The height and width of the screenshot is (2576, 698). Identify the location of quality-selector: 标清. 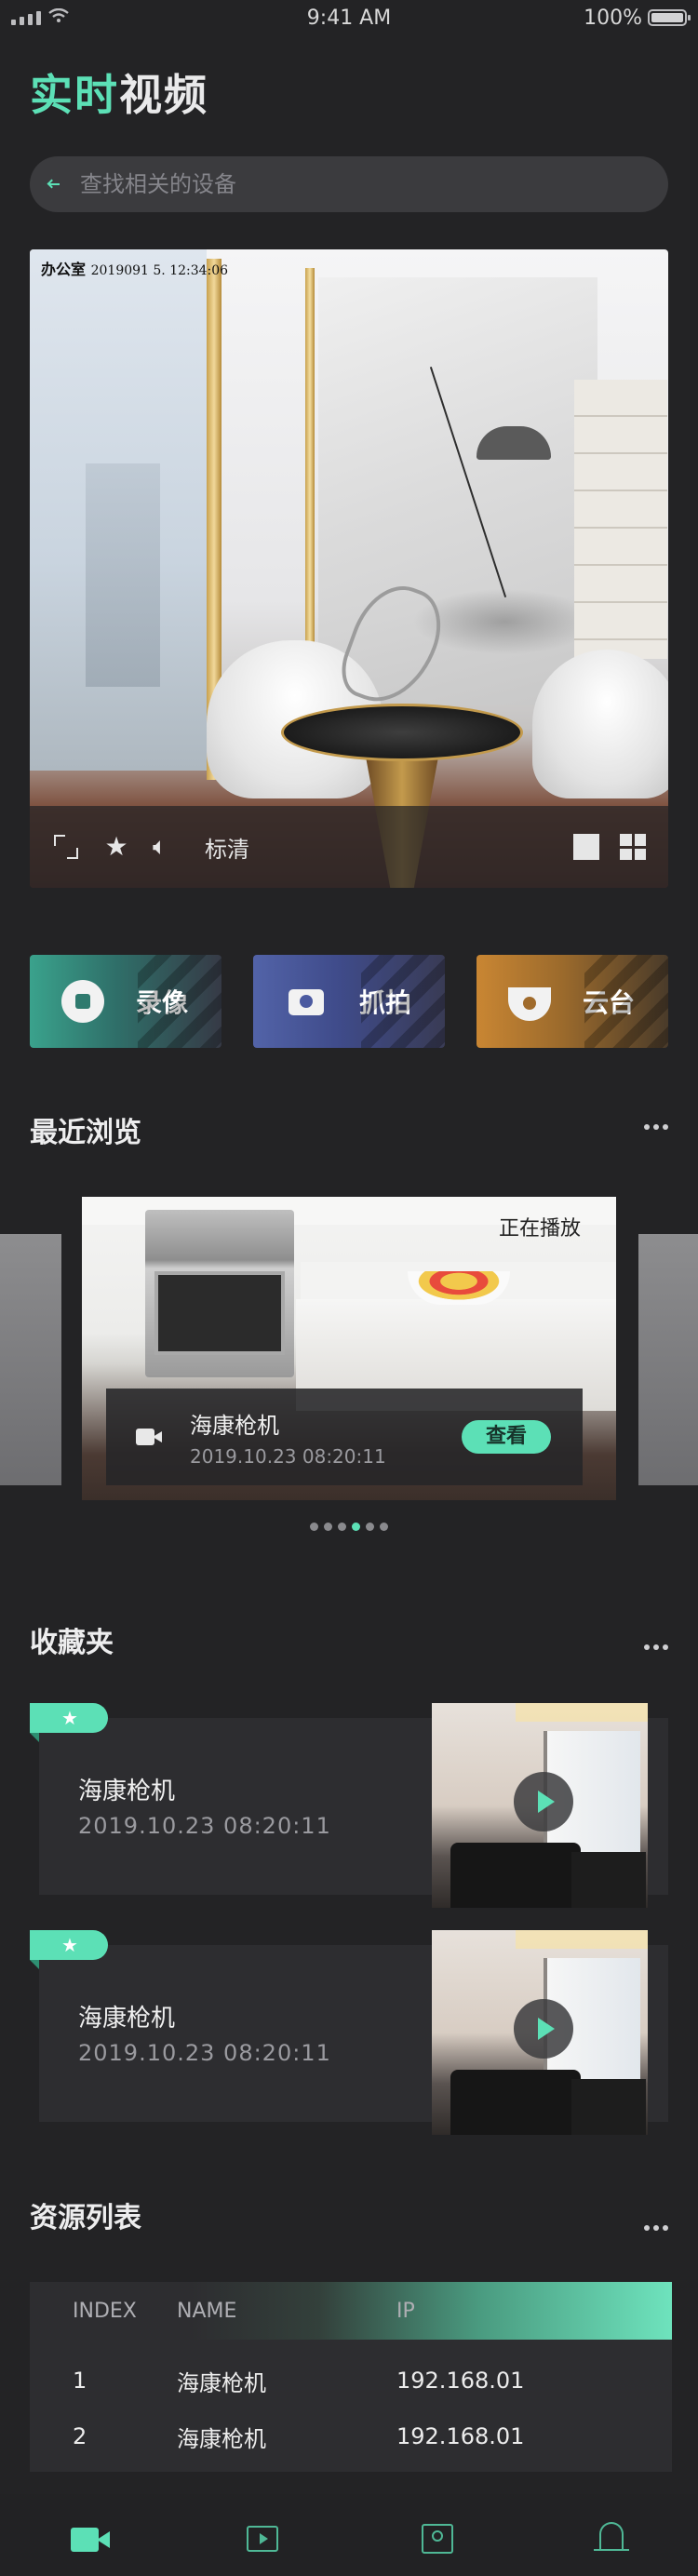
(227, 847).